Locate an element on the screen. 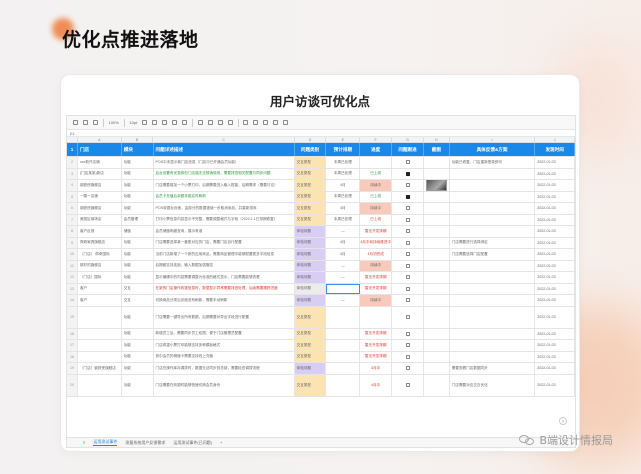  feedback-cell: 门店需要进行选择绑定 is located at coordinates (493, 242).